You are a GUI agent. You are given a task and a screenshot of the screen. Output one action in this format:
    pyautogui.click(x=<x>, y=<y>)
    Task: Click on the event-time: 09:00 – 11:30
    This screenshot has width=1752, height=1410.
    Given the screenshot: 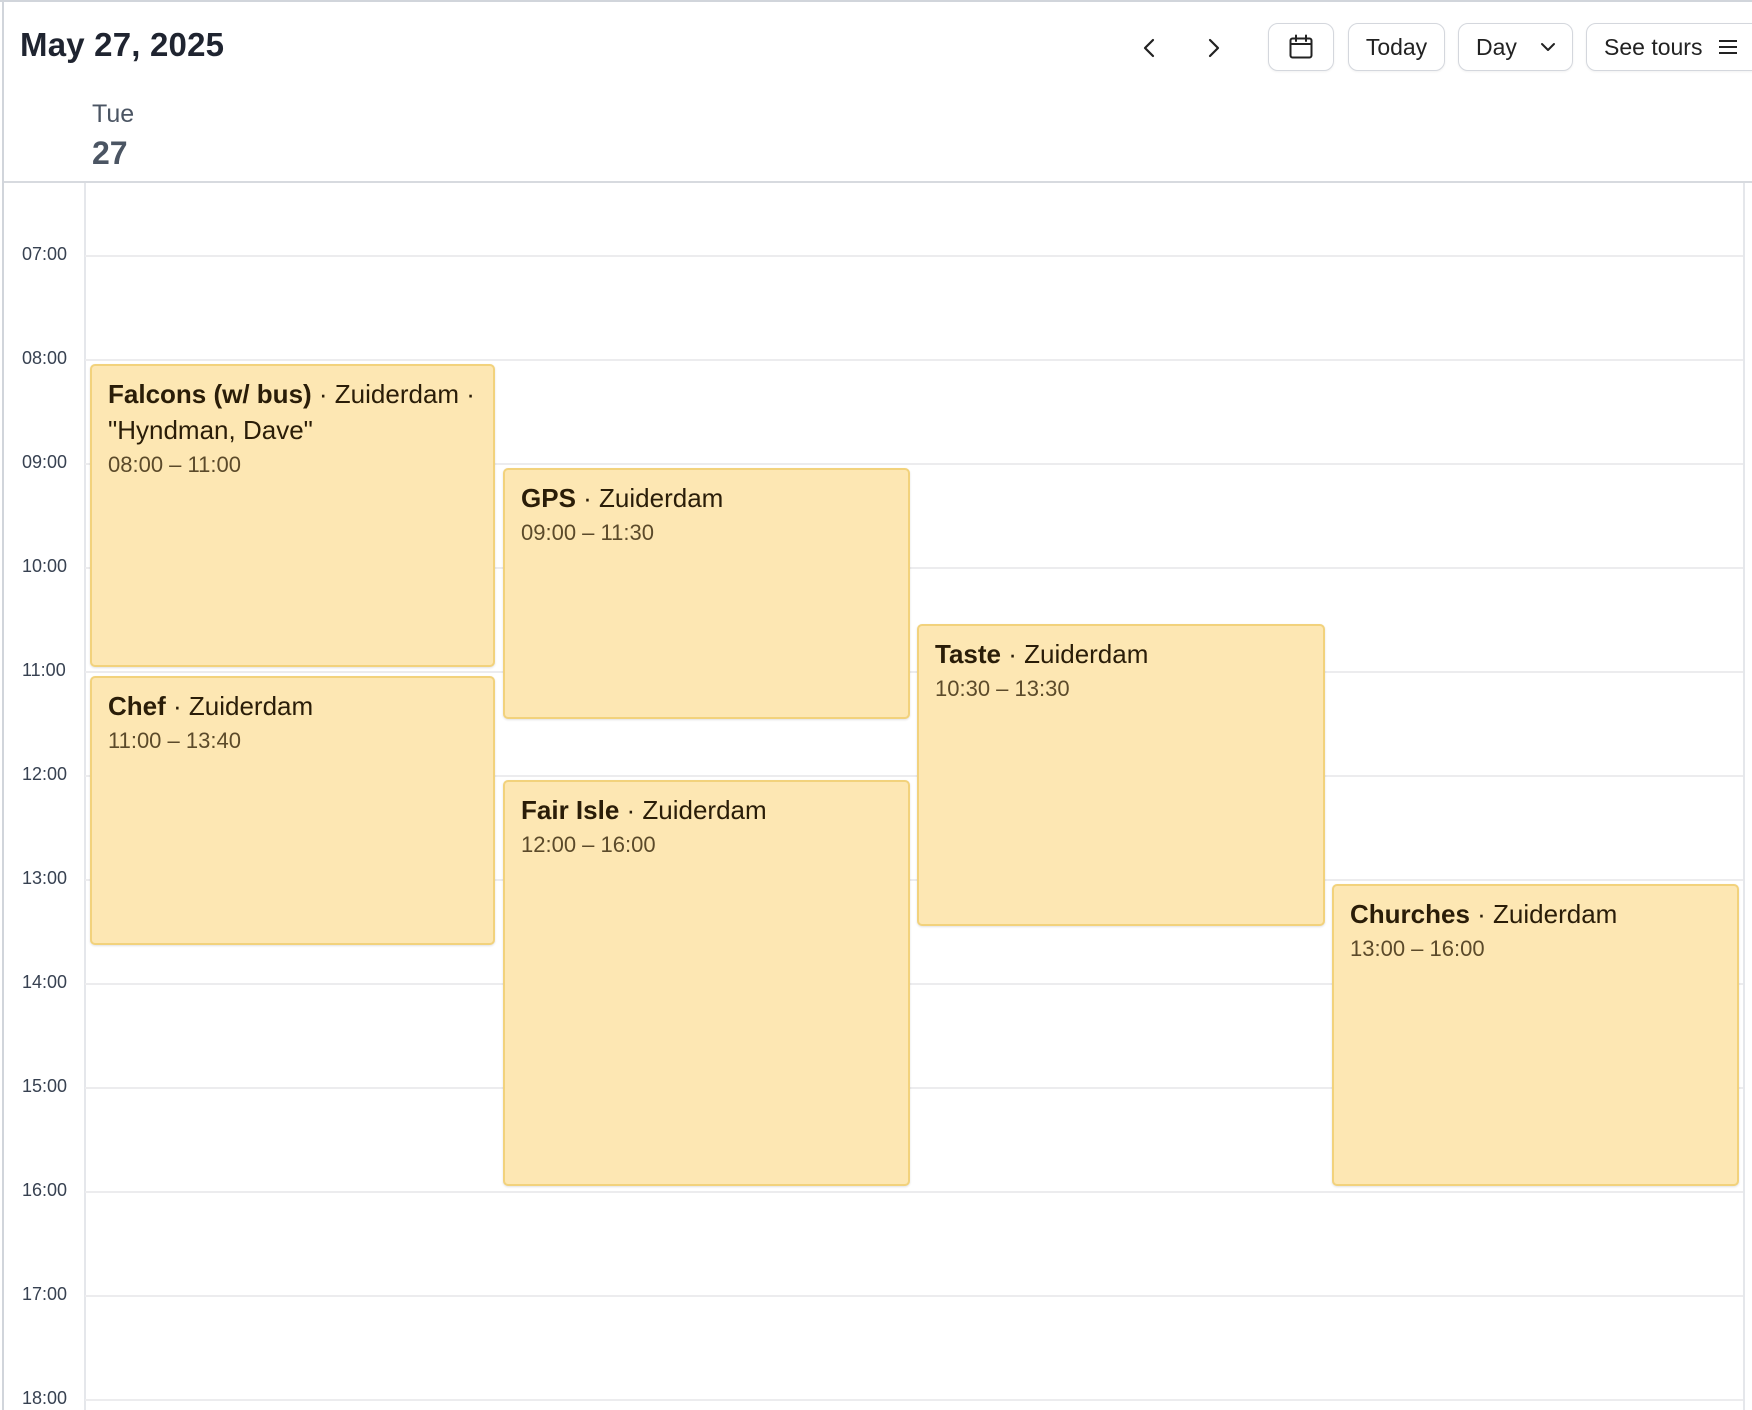 What is the action you would take?
    pyautogui.click(x=587, y=532)
    